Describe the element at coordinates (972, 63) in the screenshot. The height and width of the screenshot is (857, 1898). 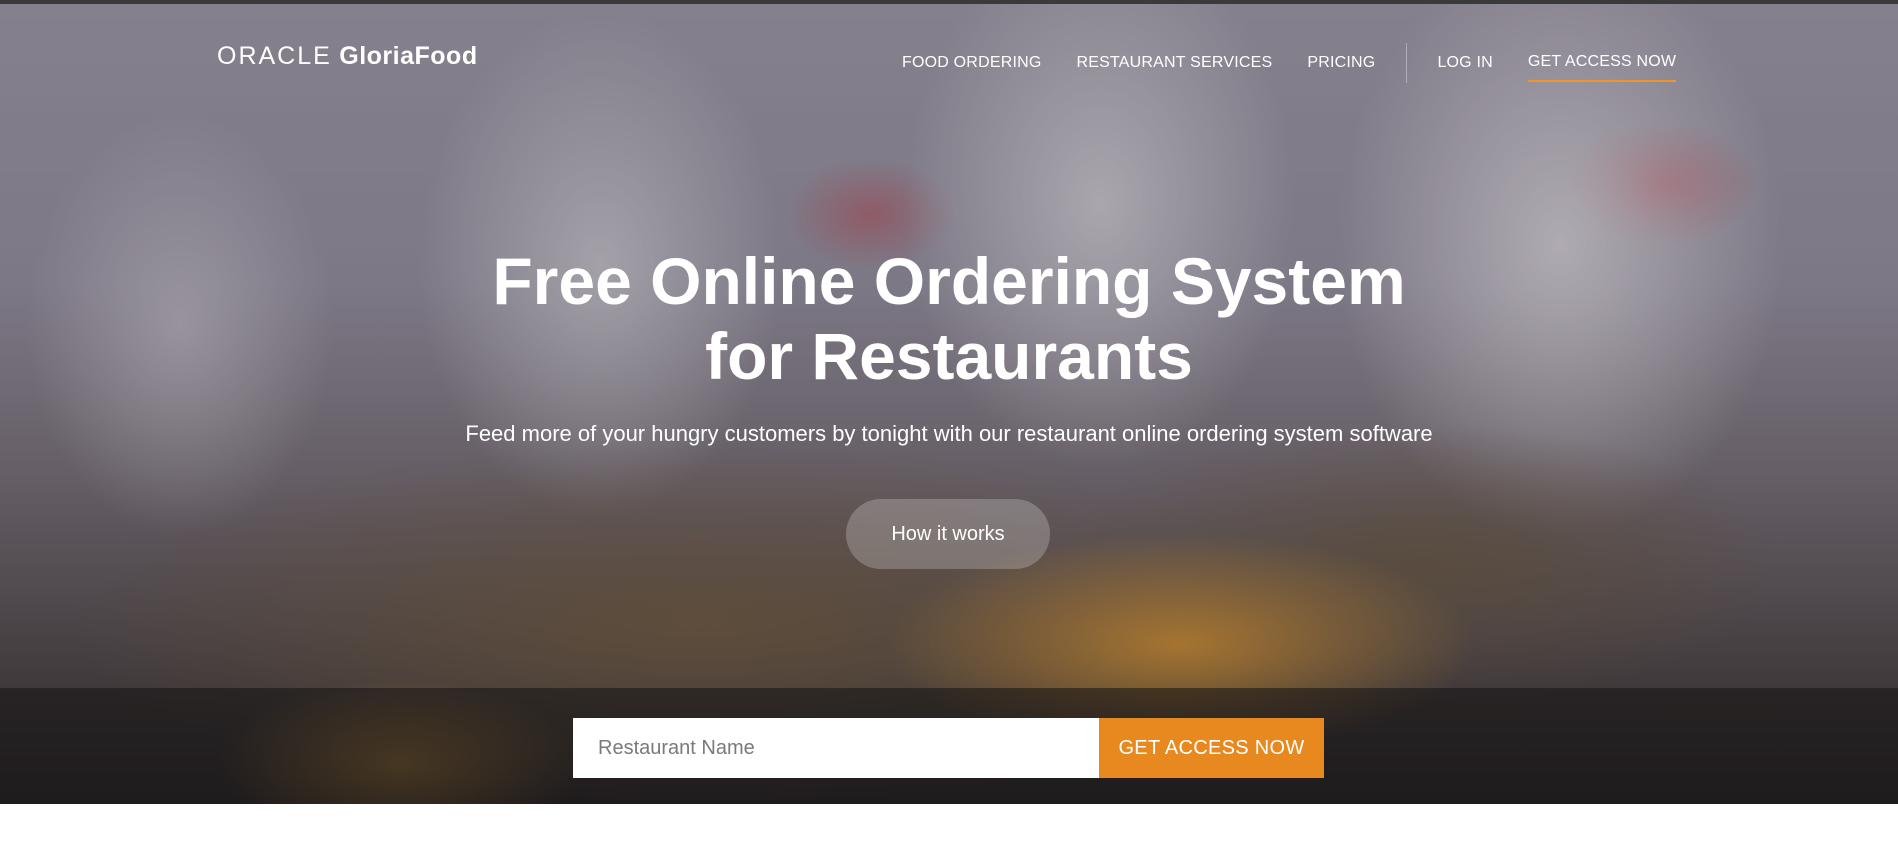
I see `nav-food-ordering: FOOD ORDERING` at that location.